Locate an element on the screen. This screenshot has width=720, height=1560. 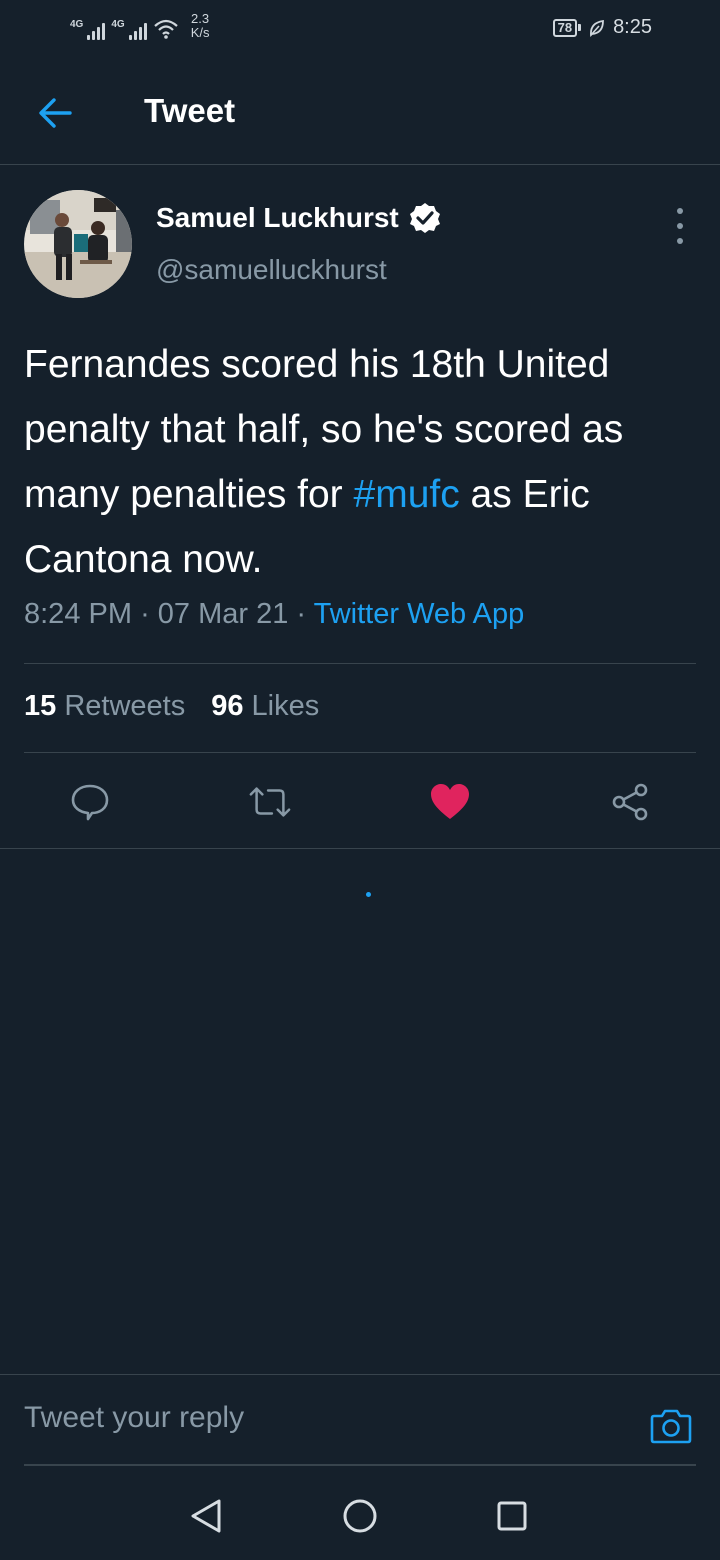
share-icon is located at coordinates (630, 802).